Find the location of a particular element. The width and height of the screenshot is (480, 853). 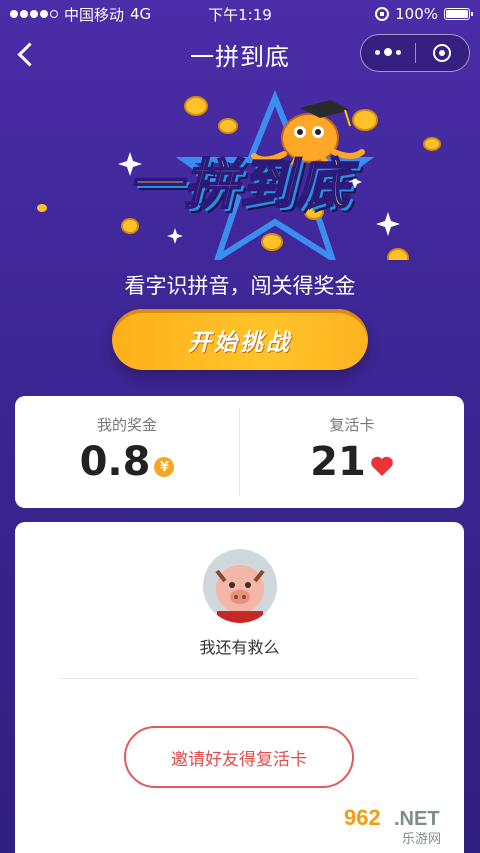

revive-card-stat: 复活卡 21 is located at coordinates (352, 452).